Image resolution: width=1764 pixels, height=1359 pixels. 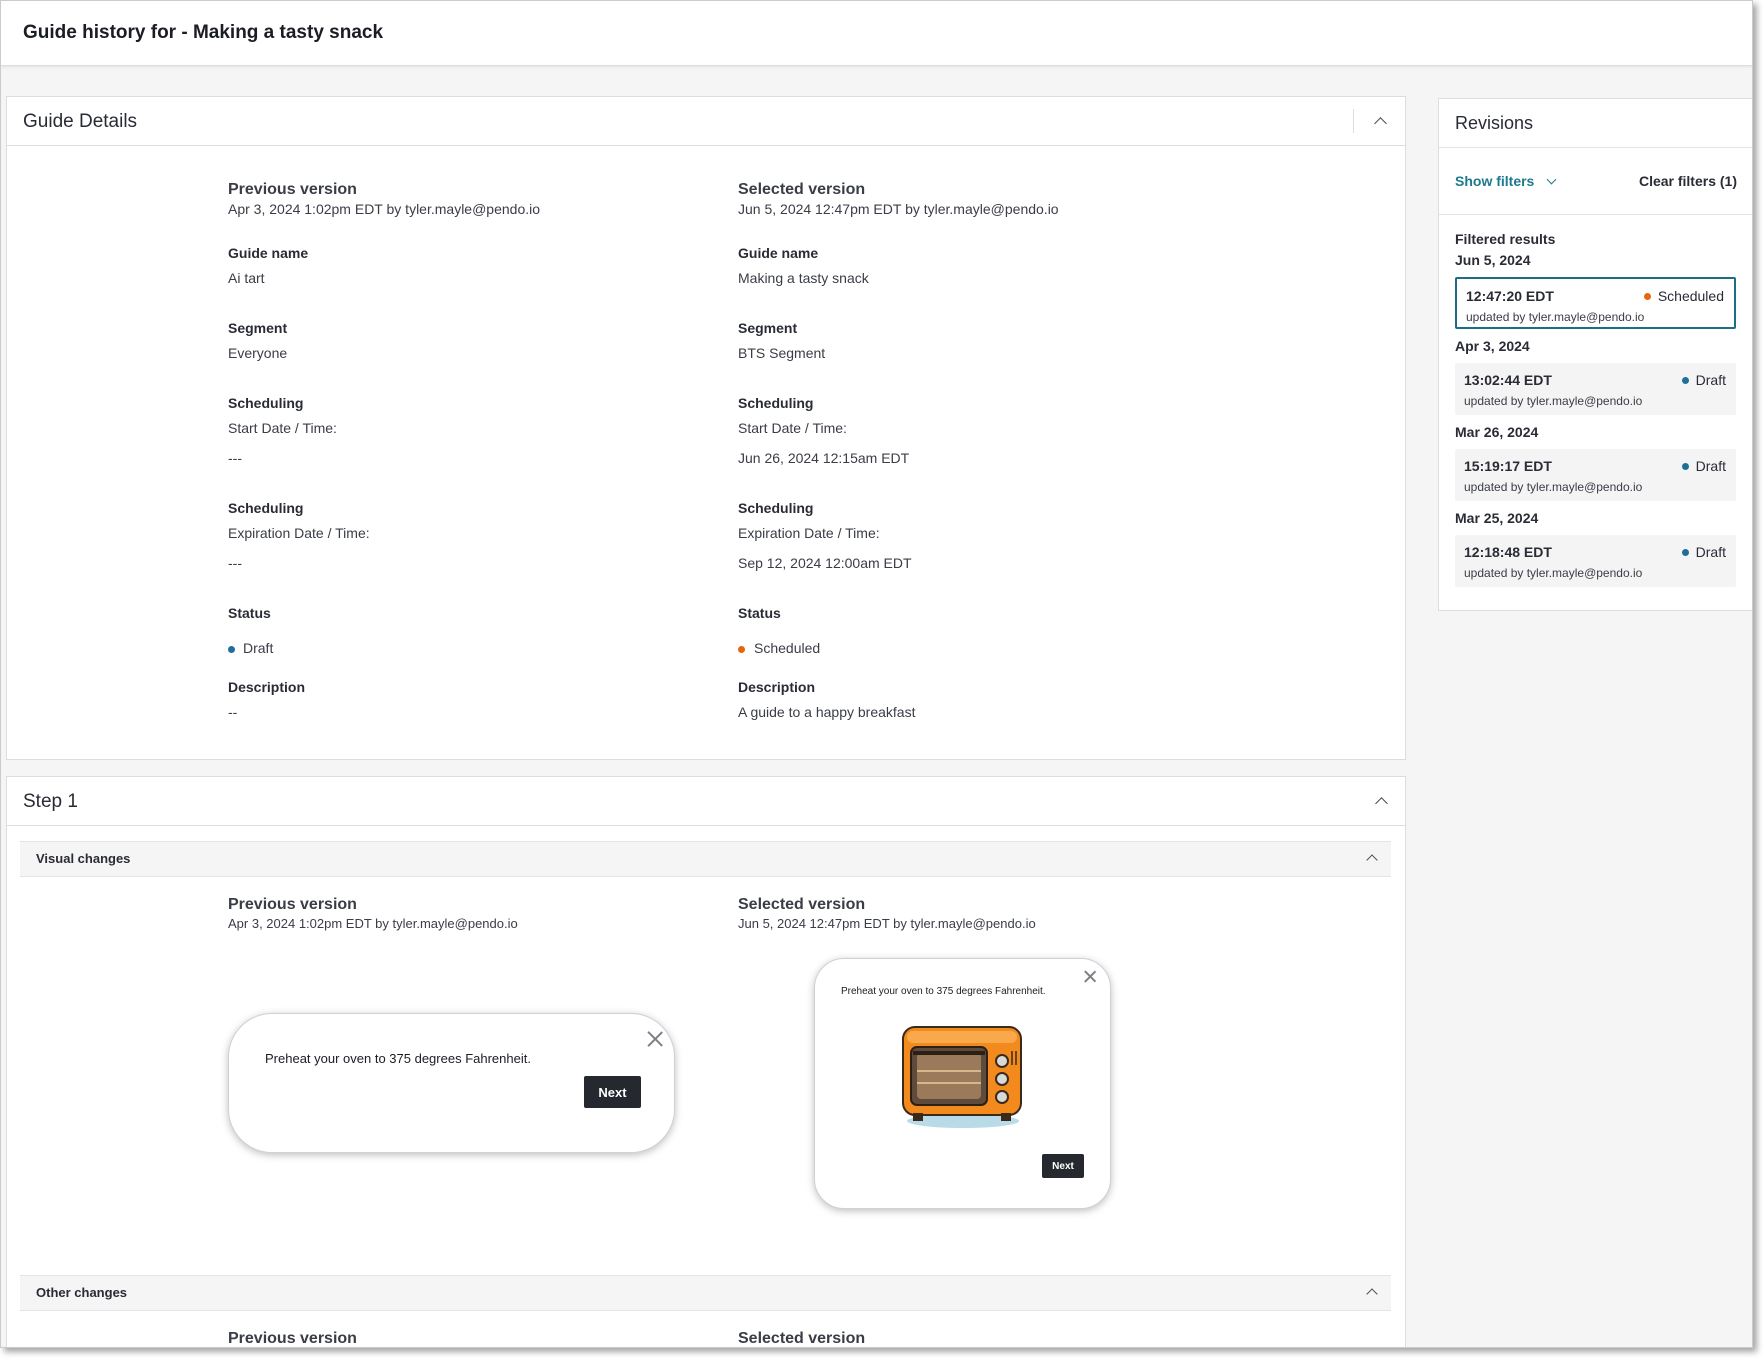 I want to click on revision-time: 12:47:20 EDT, so click(x=1510, y=296).